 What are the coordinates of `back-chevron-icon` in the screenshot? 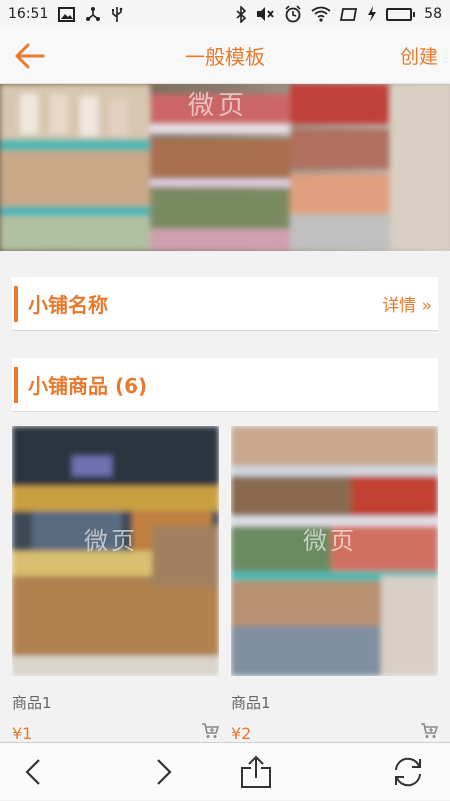 It's located at (32, 771).